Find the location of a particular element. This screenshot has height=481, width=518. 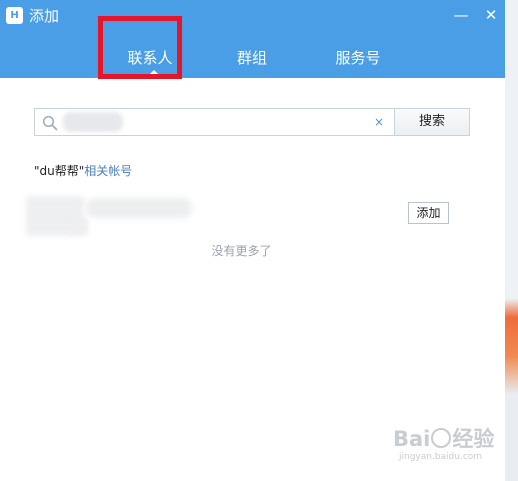

no-more-results: 没有更多了 is located at coordinates (241, 251).